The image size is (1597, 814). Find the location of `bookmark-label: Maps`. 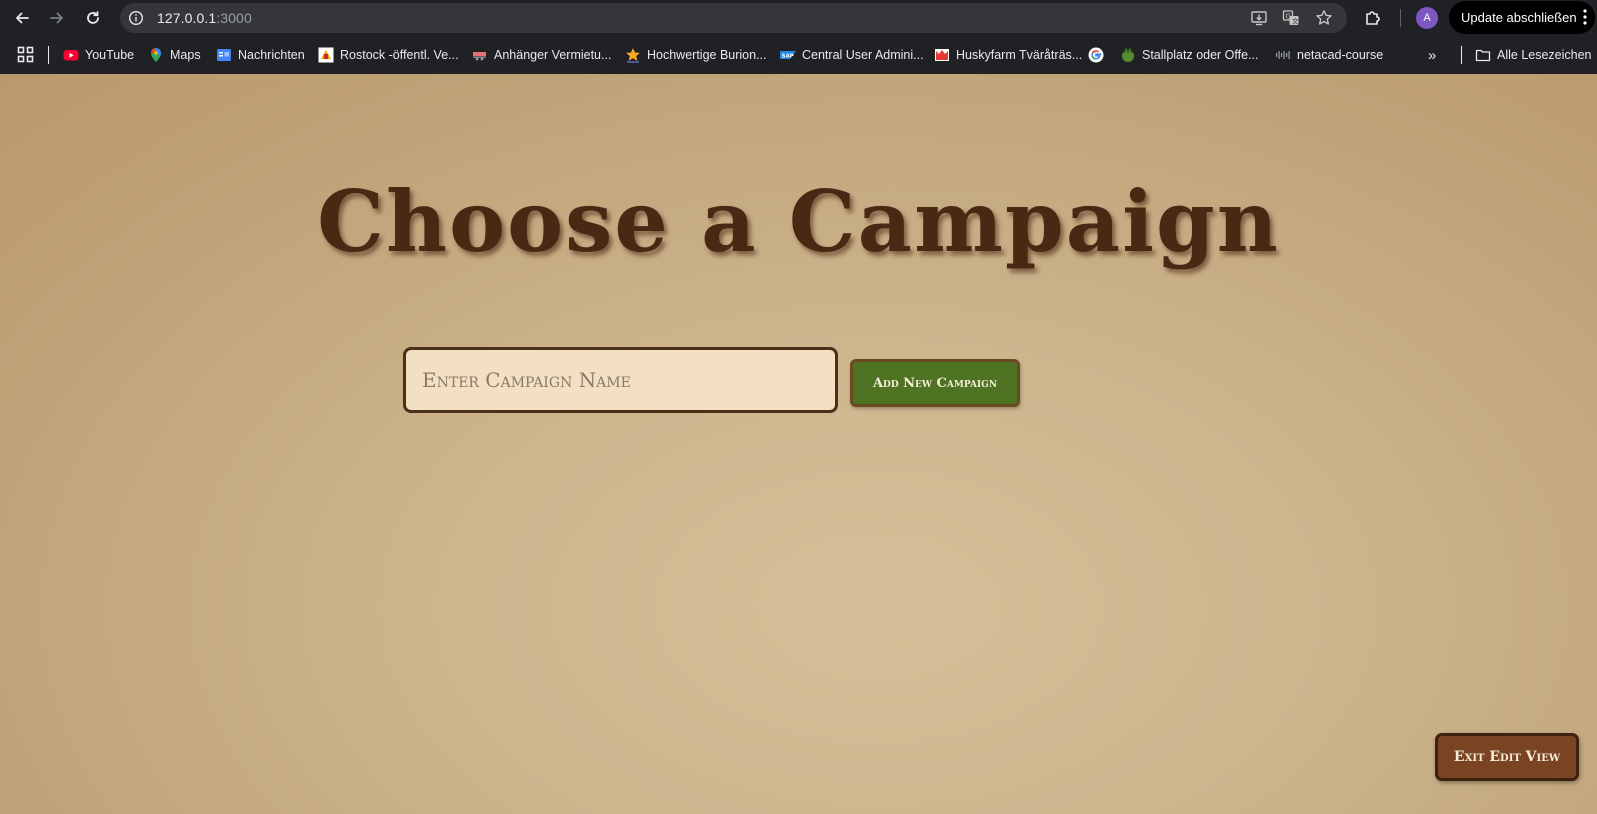

bookmark-label: Maps is located at coordinates (185, 55).